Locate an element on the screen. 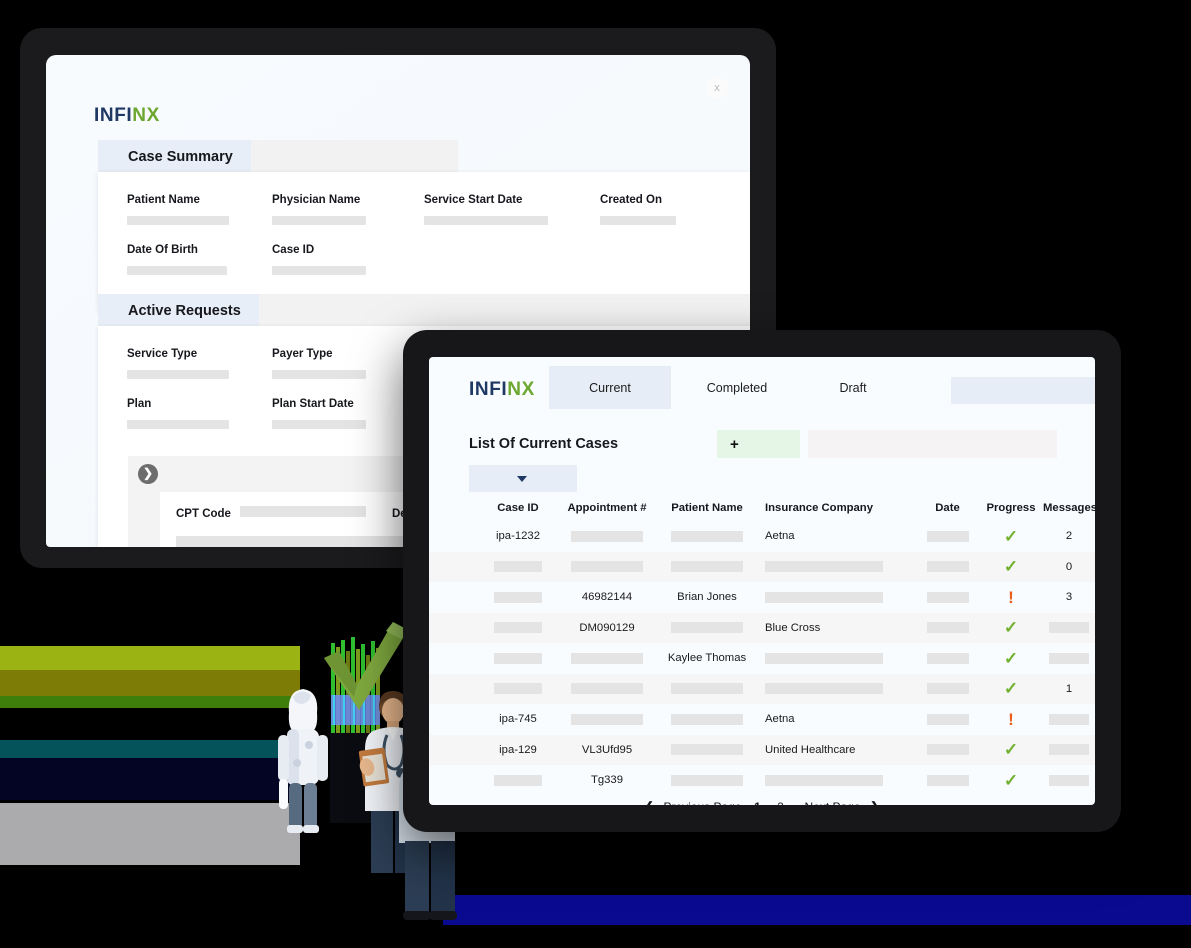  active-requests-header: Active Requests is located at coordinates (424, 311).